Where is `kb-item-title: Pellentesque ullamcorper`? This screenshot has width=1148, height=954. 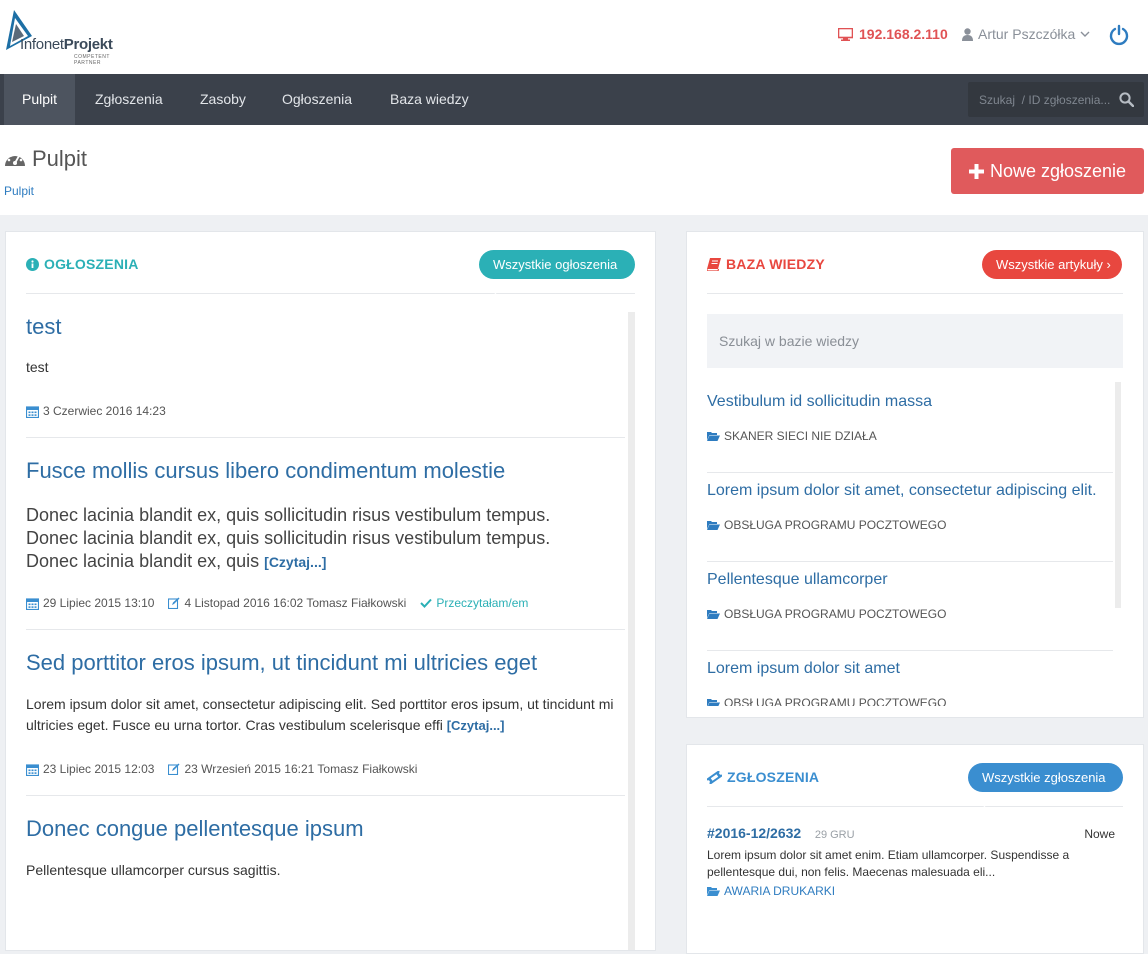
kb-item-title: Pellentesque ullamcorper is located at coordinates (797, 580).